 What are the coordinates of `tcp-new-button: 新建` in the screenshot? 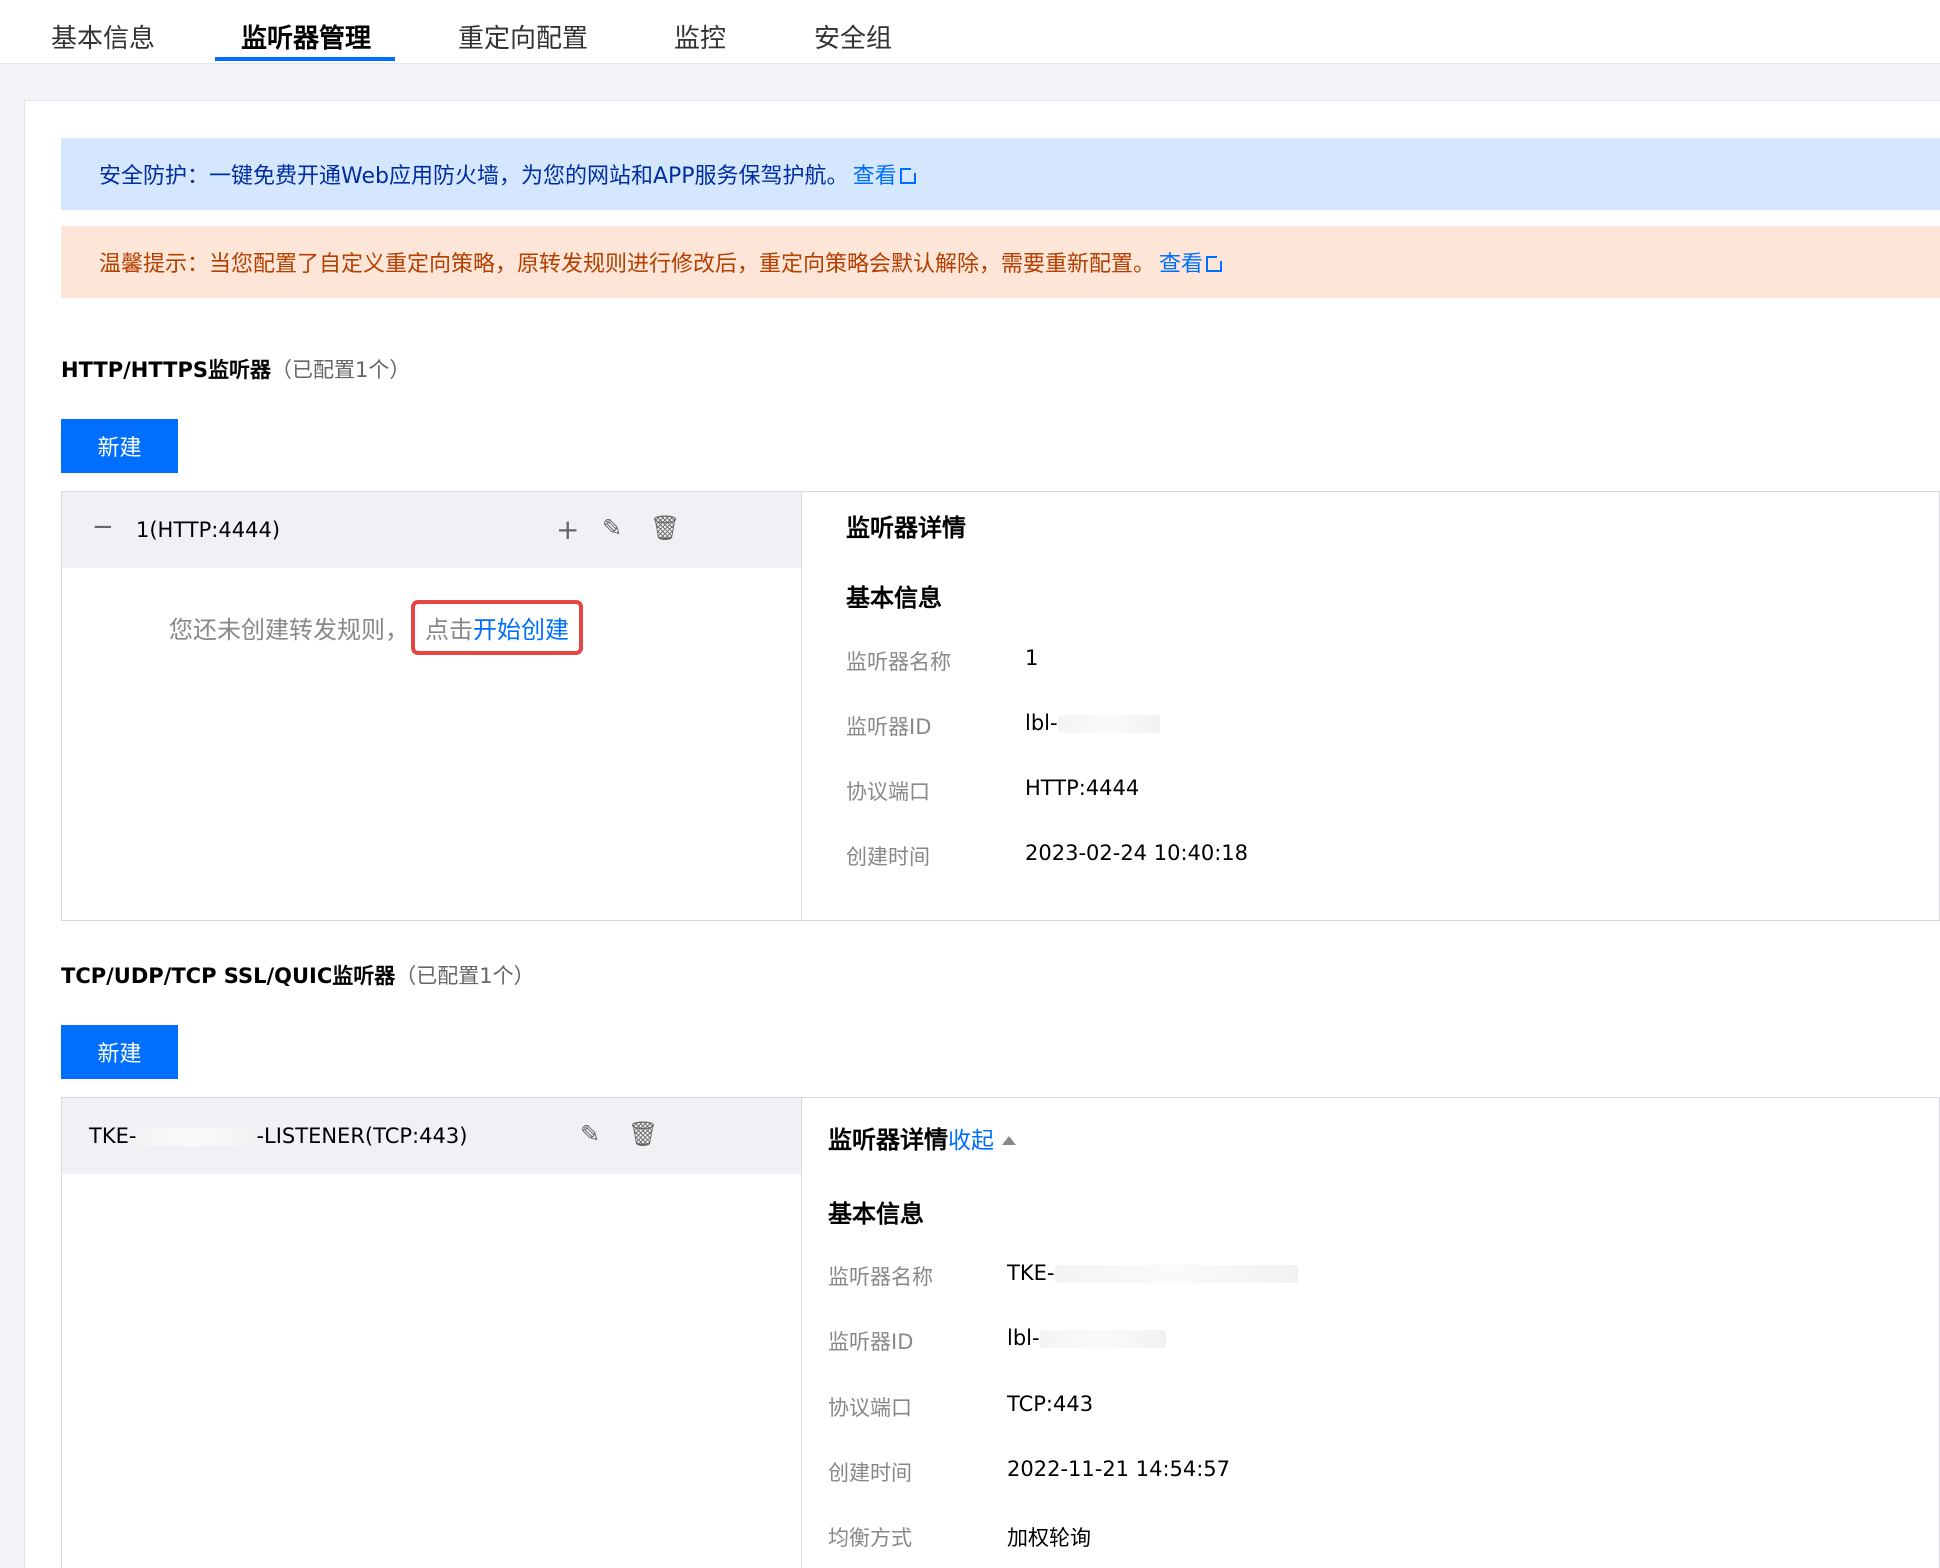 It's located at (119, 1052).